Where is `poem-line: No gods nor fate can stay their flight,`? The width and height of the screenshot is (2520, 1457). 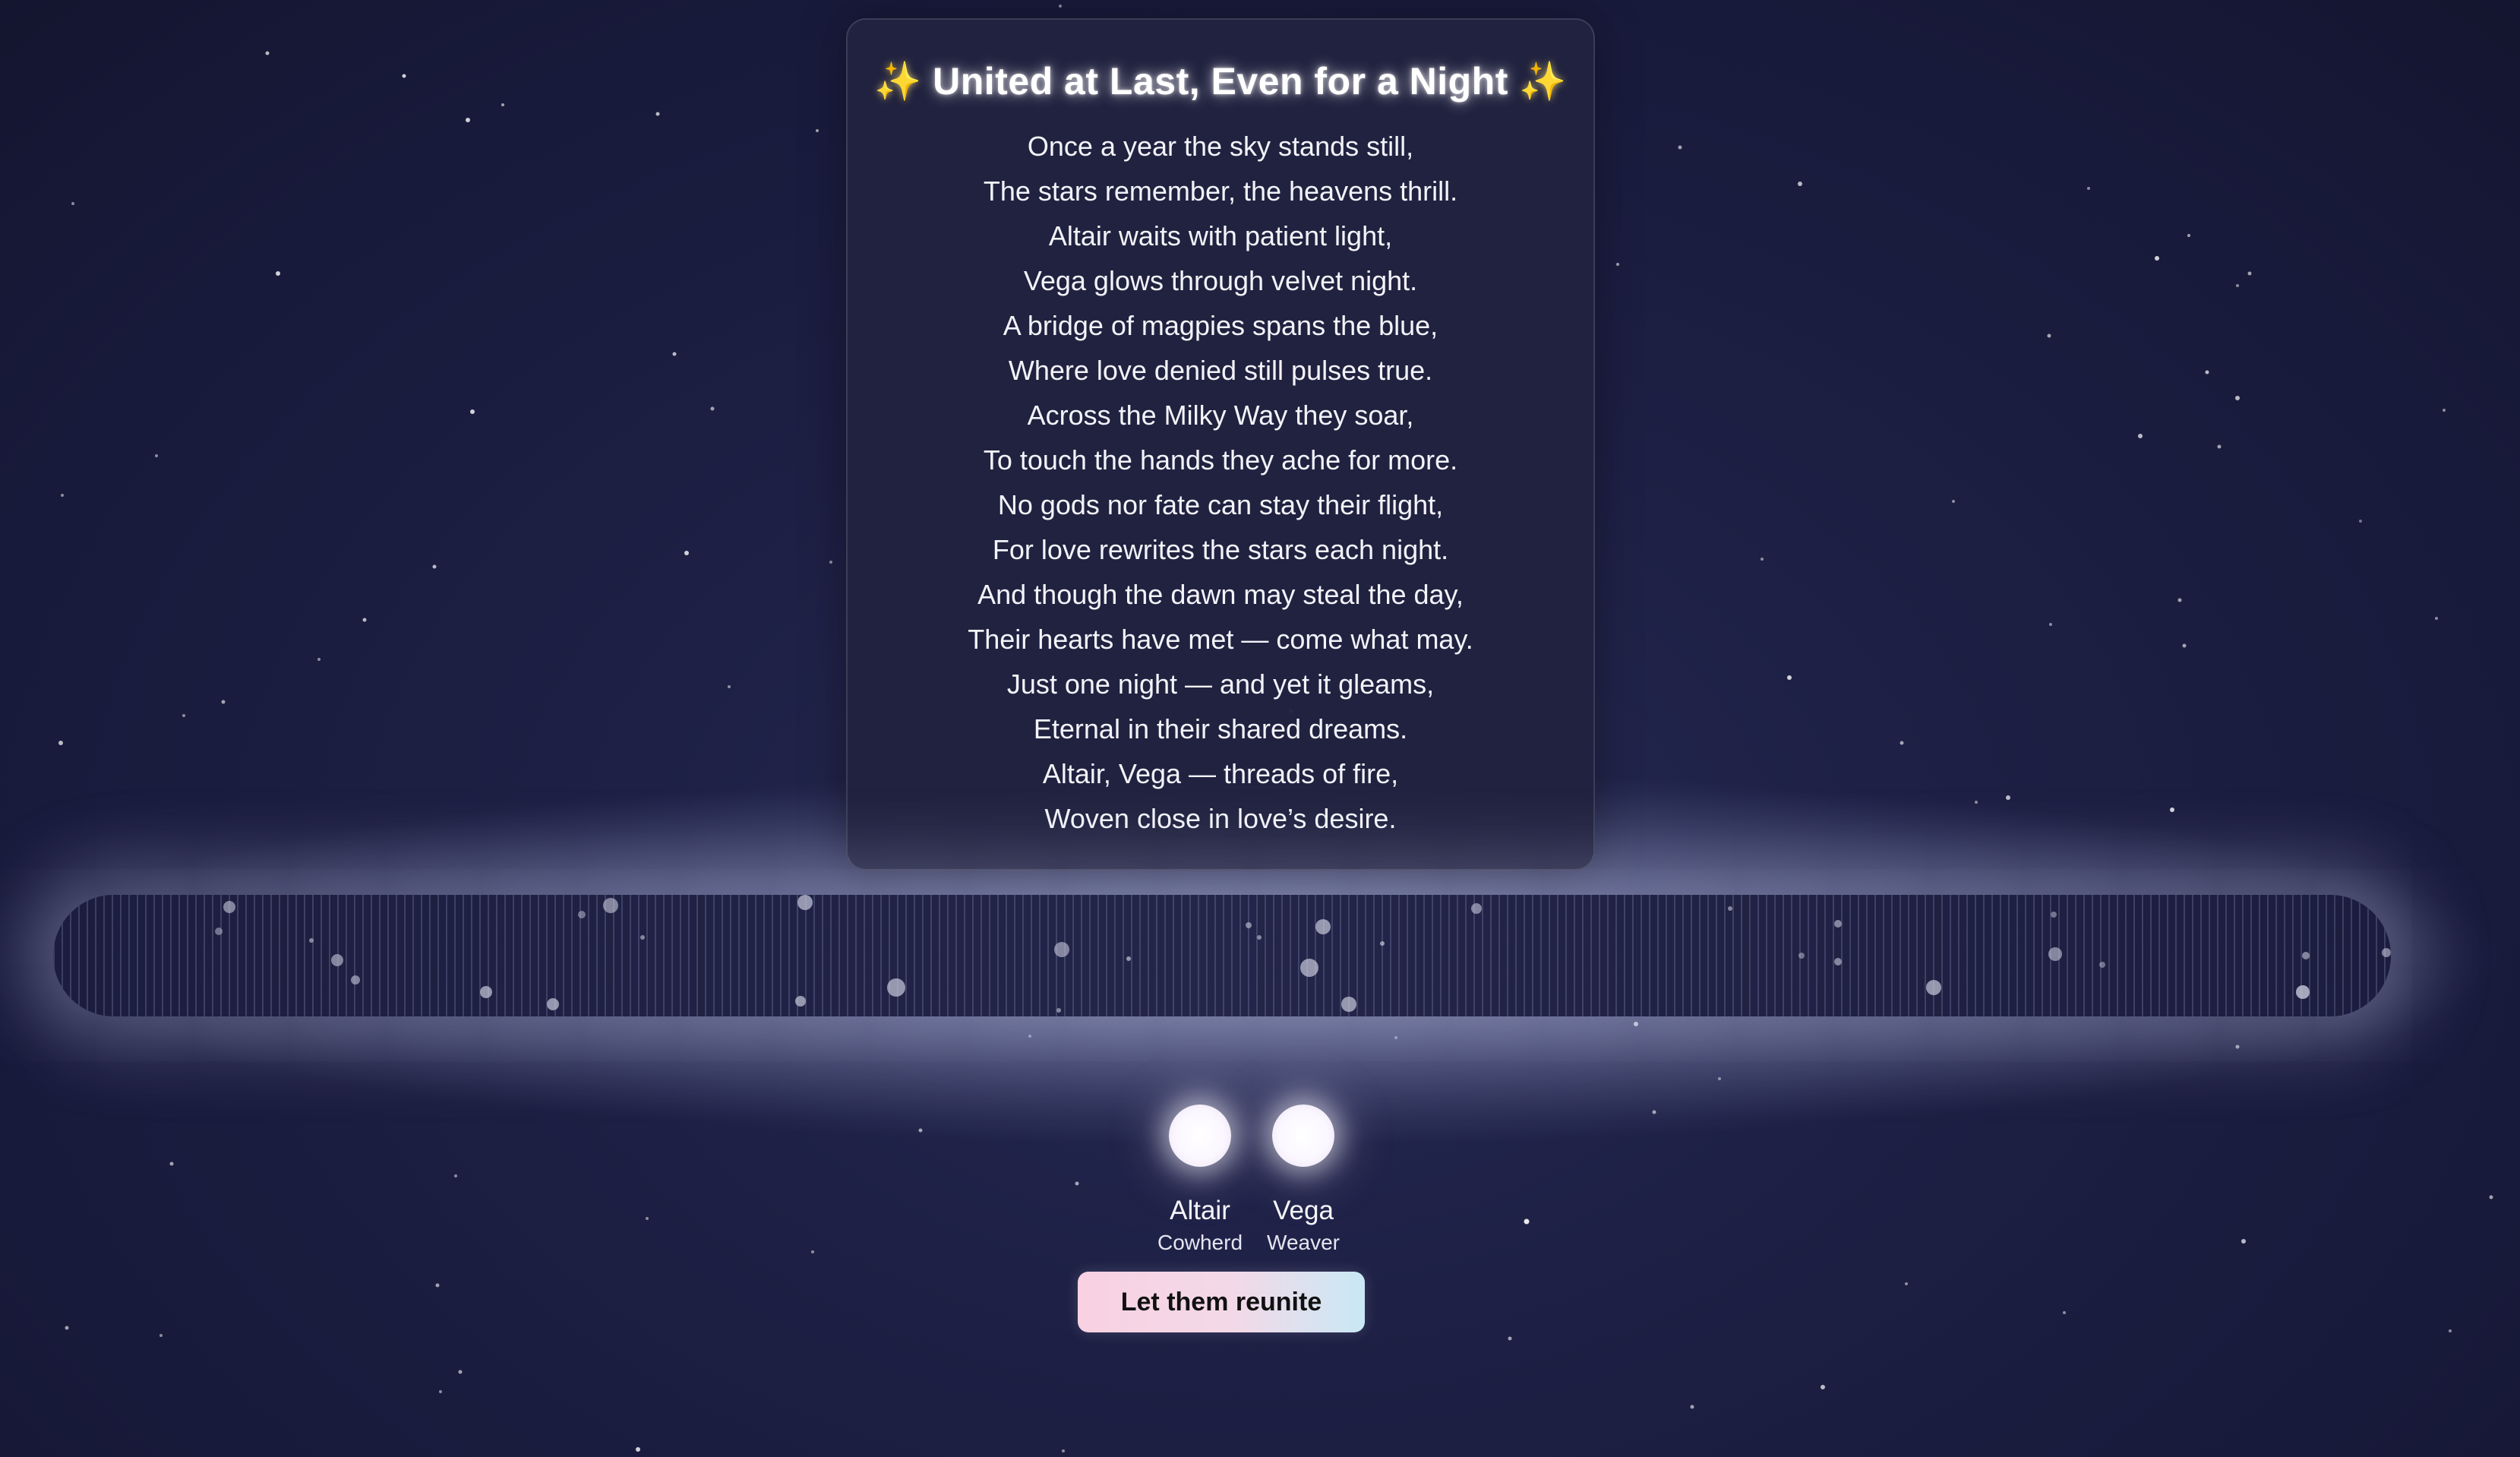
poem-line: No gods nor fate can stay their flight, is located at coordinates (1220, 505).